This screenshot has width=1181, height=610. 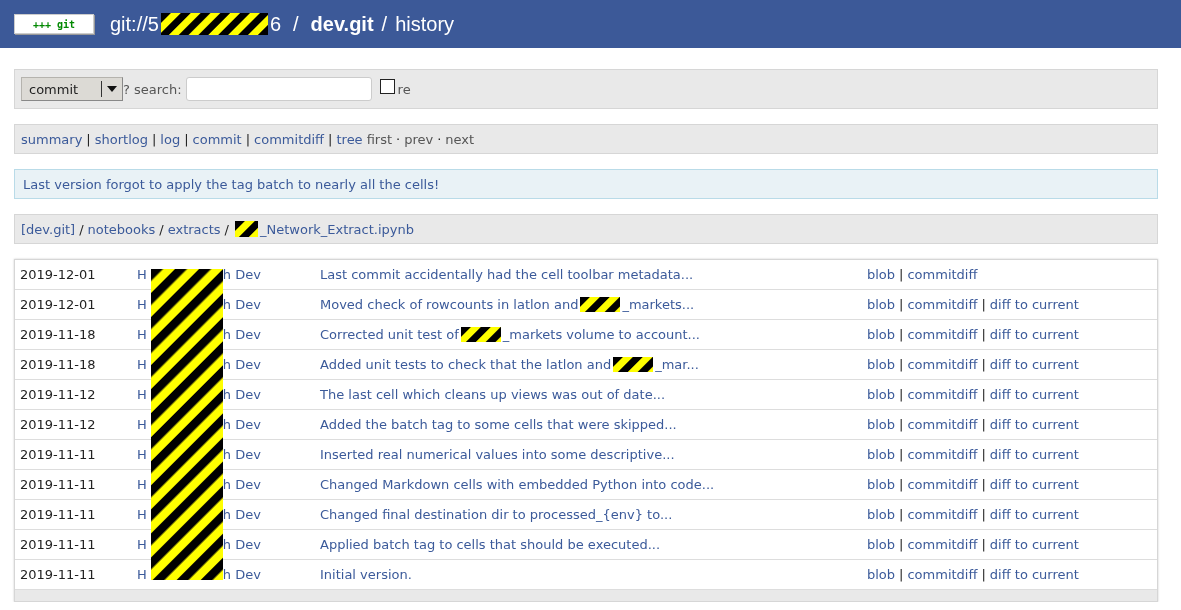 I want to click on date-cell-text: 2019-11-11, so click(x=58, y=544).